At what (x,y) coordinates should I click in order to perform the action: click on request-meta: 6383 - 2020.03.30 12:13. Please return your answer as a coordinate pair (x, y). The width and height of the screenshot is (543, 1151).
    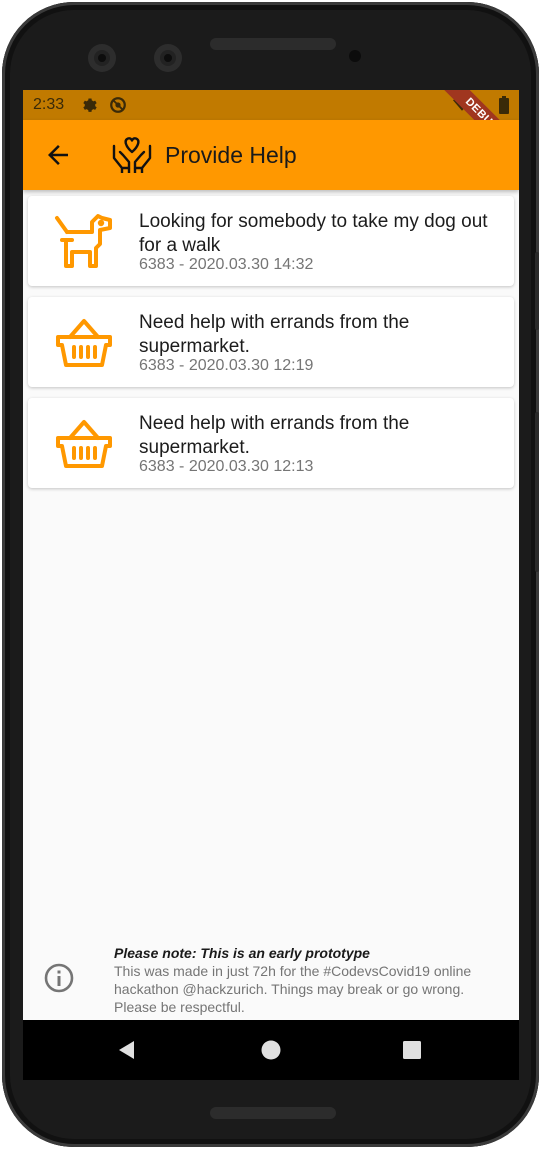
    Looking at the image, I should click on (226, 466).